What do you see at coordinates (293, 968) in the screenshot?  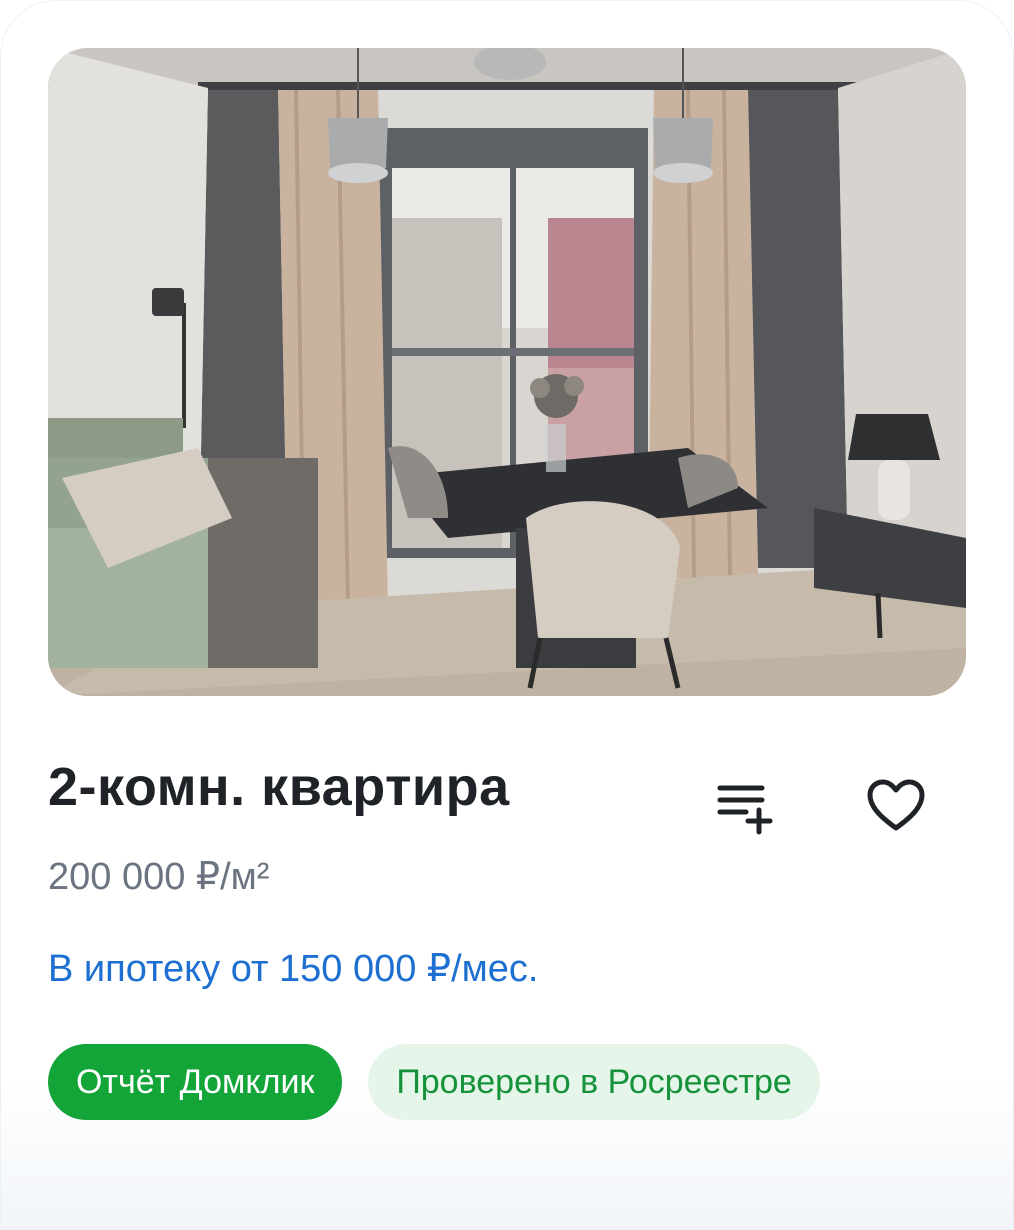 I see `mortgage-link: В ипотеку от 150 000 ₽/мес.` at bounding box center [293, 968].